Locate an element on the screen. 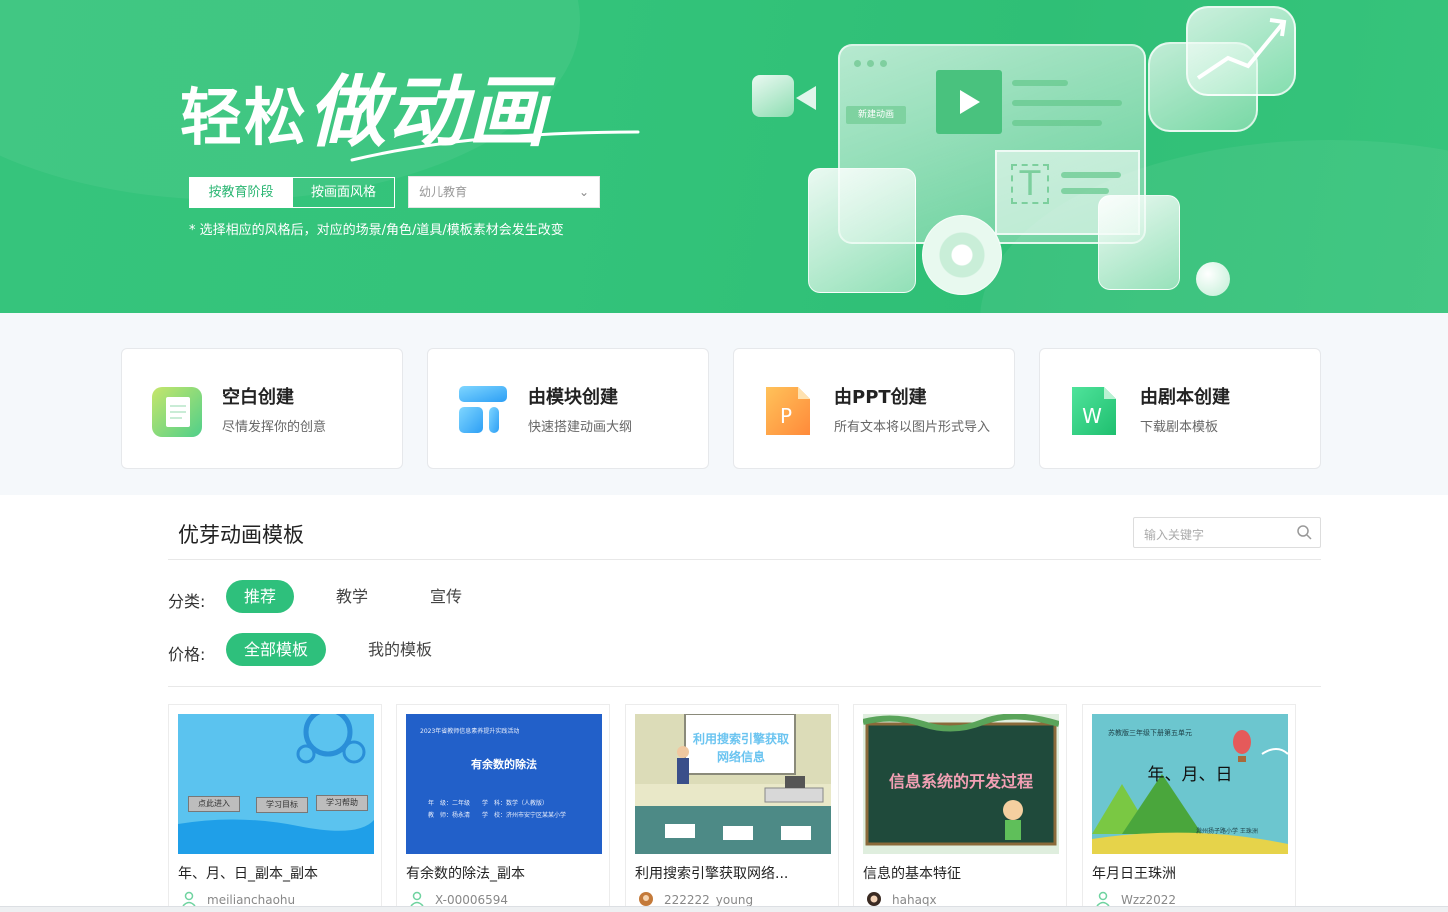 The image size is (1448, 912). new-animation-tag: 新建动画 is located at coordinates (876, 115).